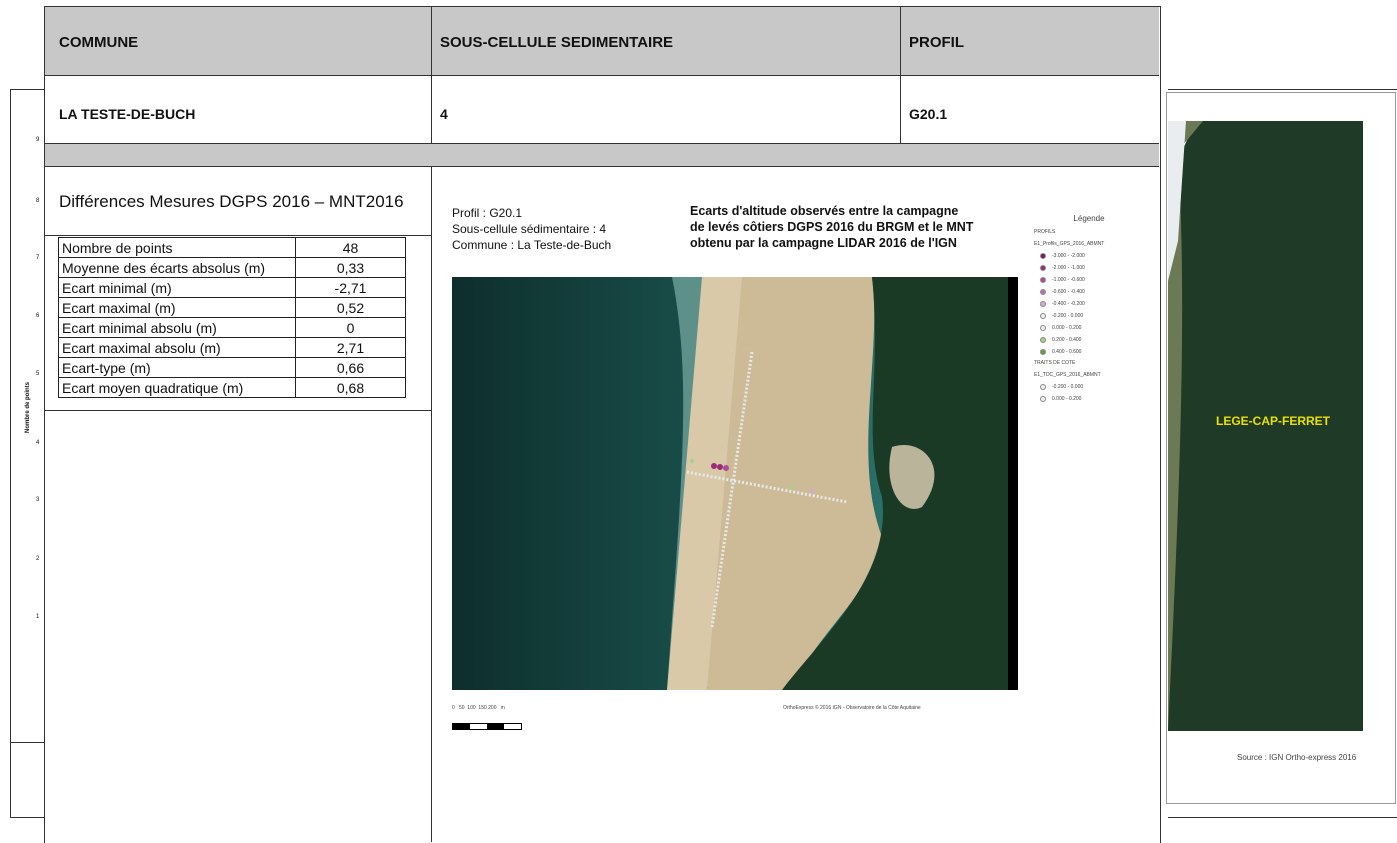 This screenshot has height=843, width=1397. I want to click on stats-title: Différences Mesures DGPS 2016 – MNT2016, so click(231, 201).